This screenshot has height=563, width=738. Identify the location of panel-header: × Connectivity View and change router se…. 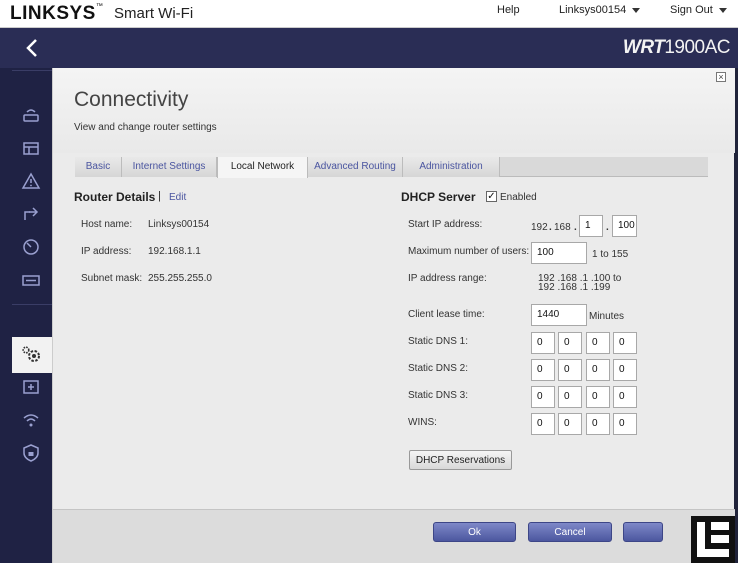
(394, 110).